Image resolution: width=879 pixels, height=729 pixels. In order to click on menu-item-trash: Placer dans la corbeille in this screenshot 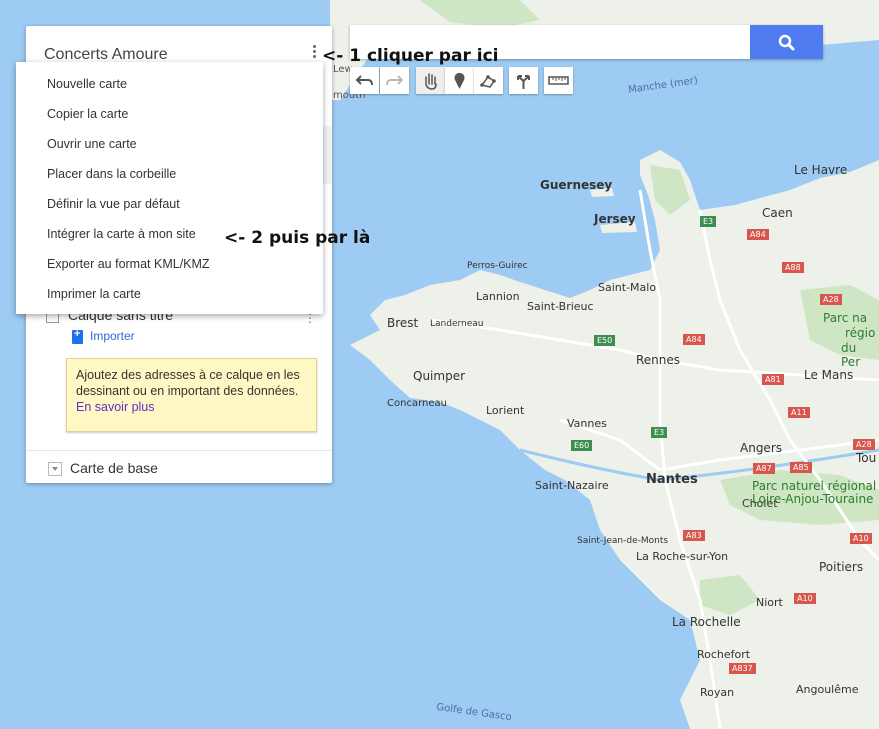, I will do `click(169, 174)`.